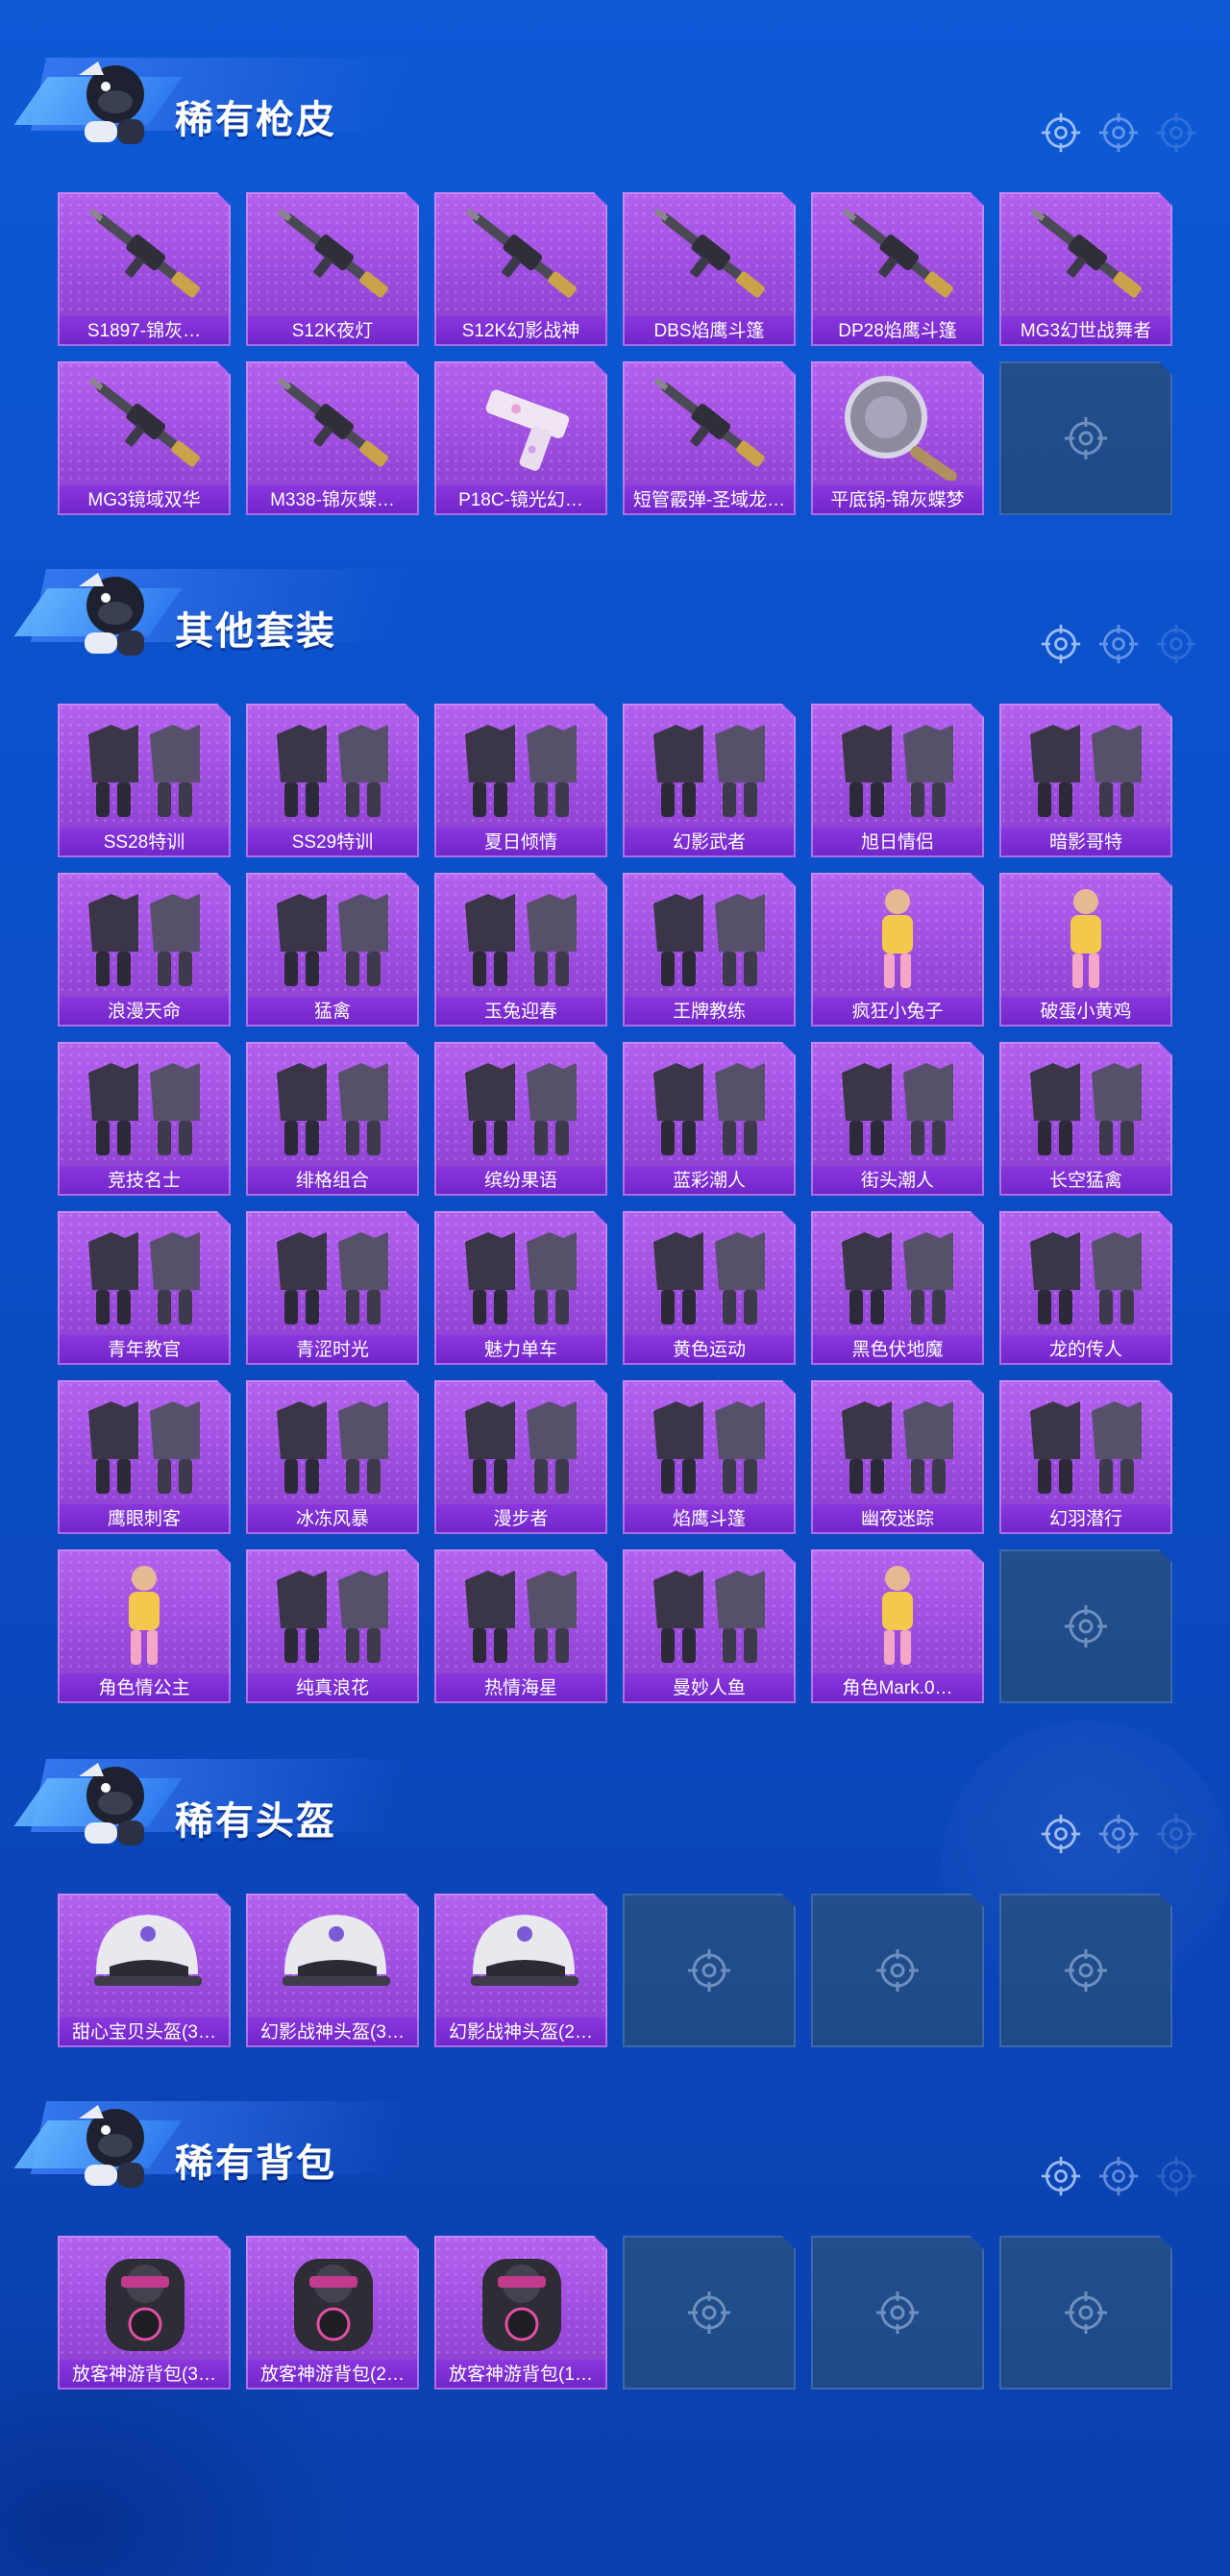 The width and height of the screenshot is (1230, 2576). I want to click on section-header: 稀有背包, so click(615, 2129).